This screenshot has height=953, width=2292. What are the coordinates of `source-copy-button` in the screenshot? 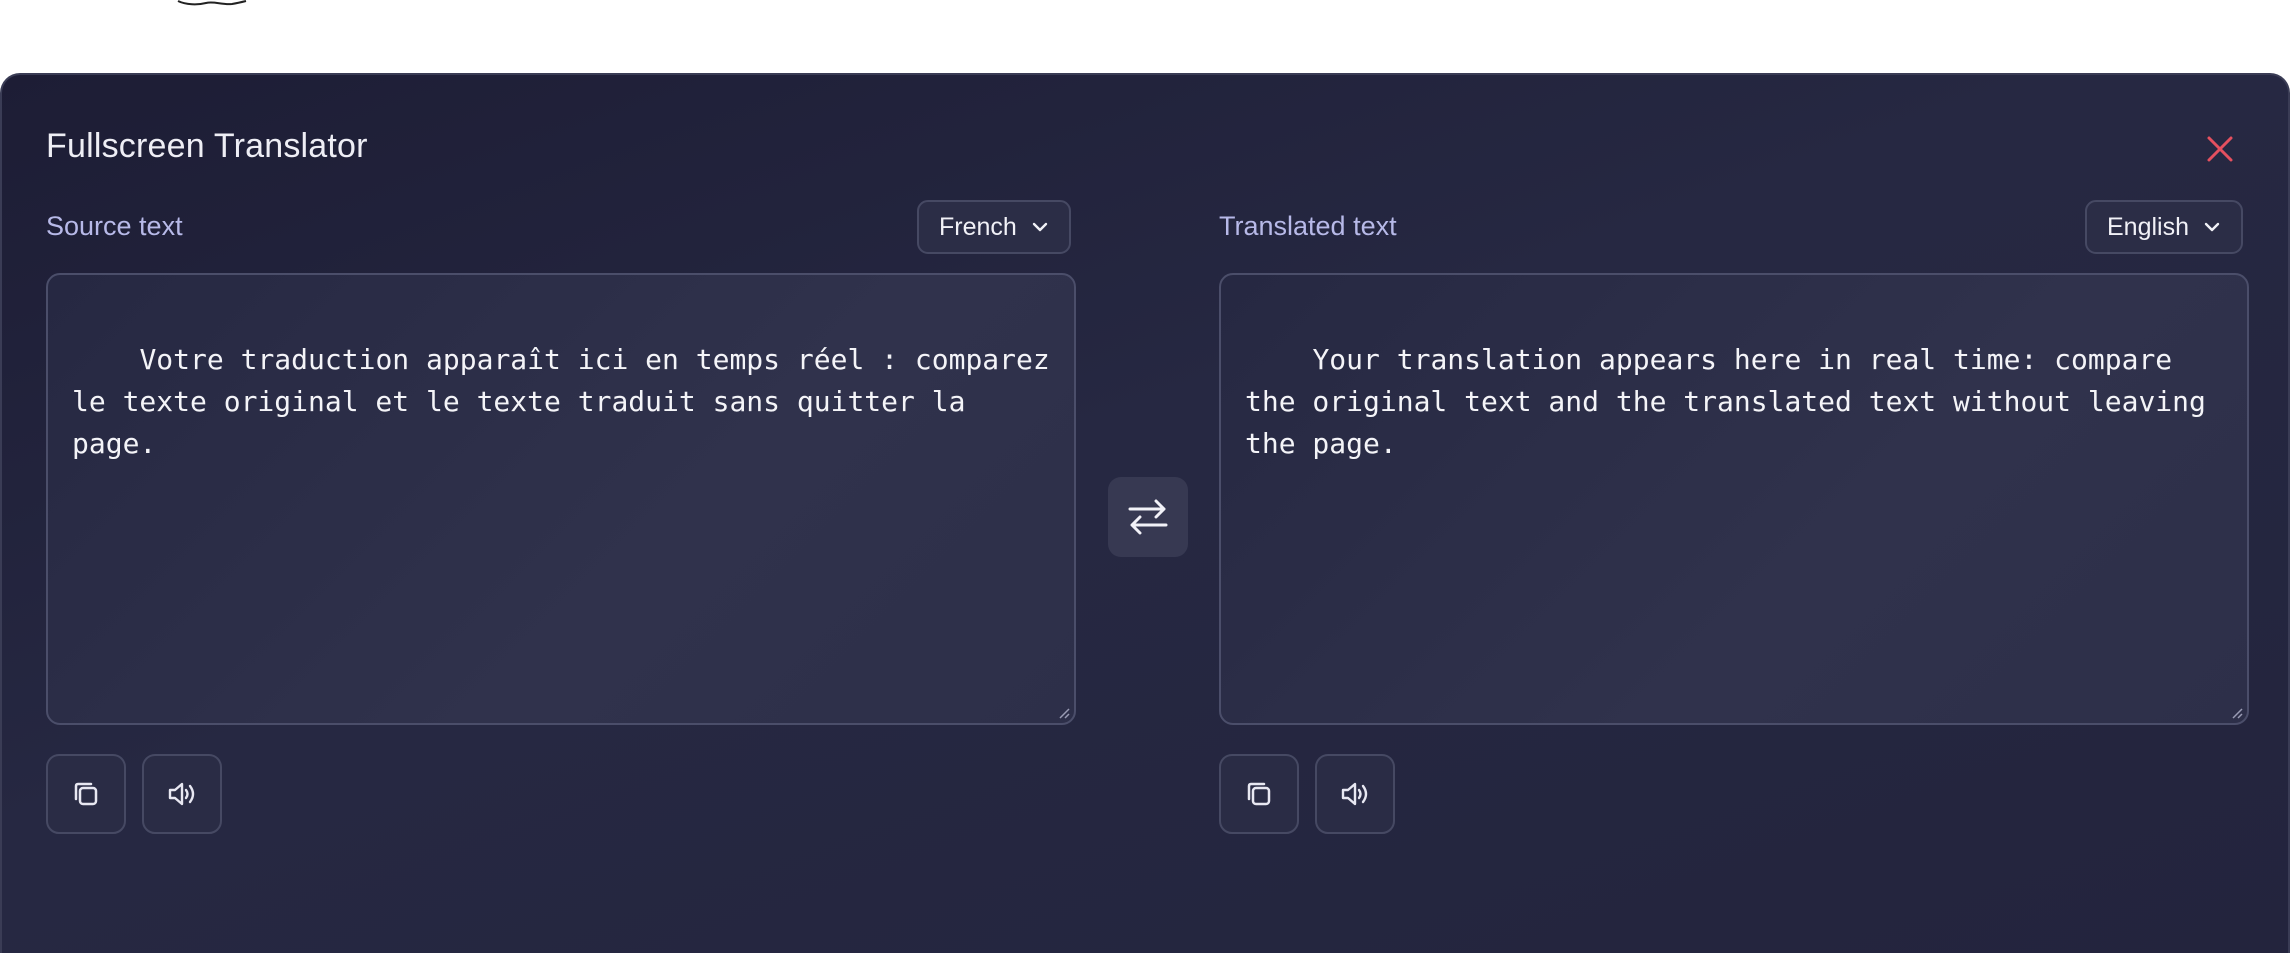 It's located at (86, 794).